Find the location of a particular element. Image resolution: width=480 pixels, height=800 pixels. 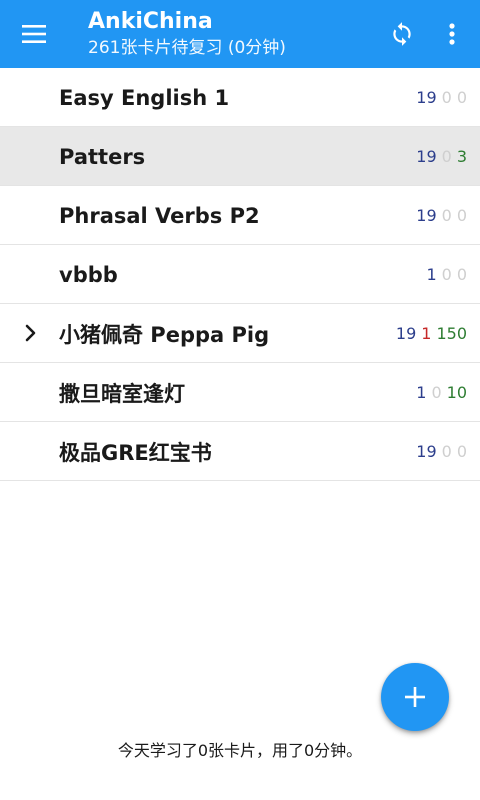

app-title: AnkiChina is located at coordinates (150, 21).